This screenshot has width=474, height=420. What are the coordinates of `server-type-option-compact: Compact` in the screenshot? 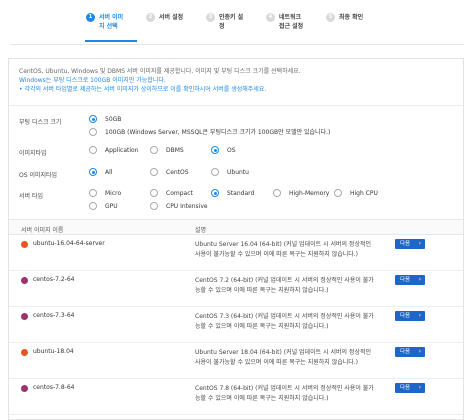 It's located at (171, 193).